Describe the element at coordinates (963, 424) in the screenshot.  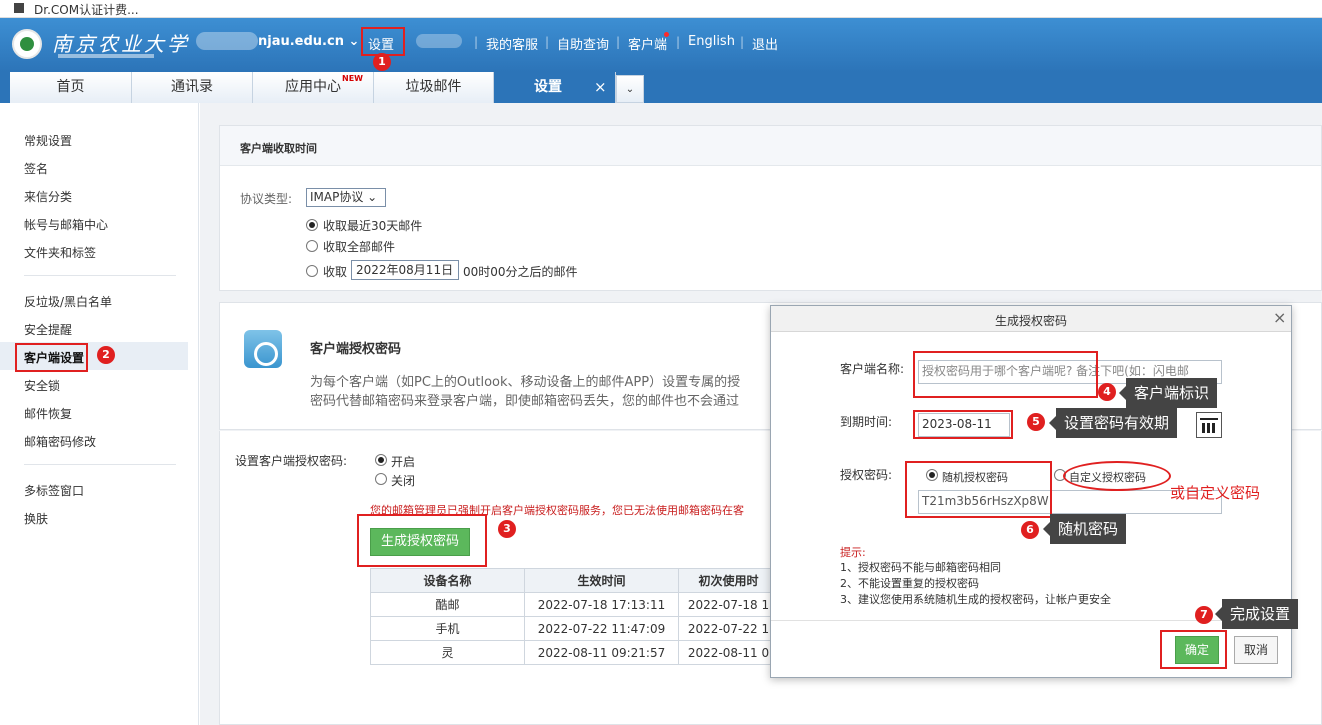
I see `highlight-expiry` at that location.